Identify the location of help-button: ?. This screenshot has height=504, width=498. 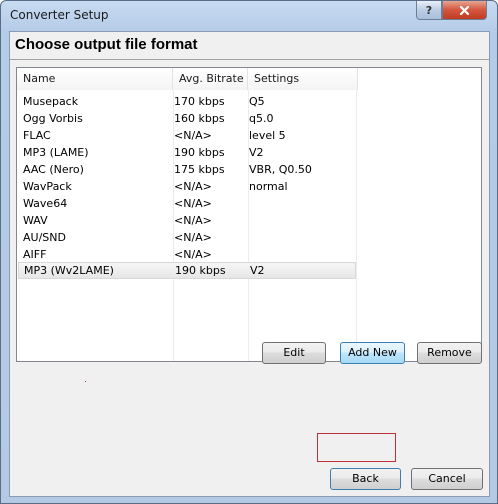
(429, 10).